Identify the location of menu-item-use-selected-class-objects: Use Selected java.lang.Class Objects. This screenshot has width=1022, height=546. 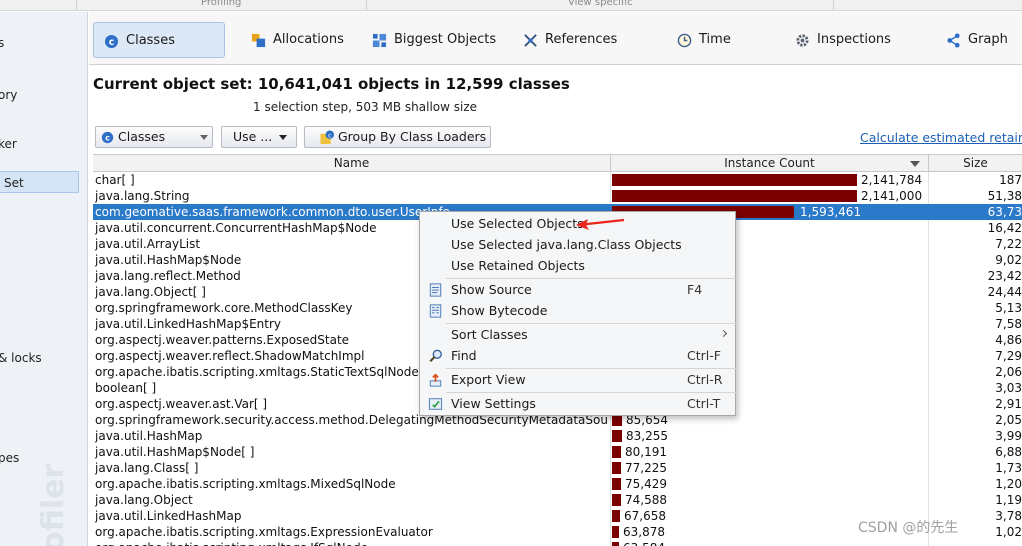
(577, 245).